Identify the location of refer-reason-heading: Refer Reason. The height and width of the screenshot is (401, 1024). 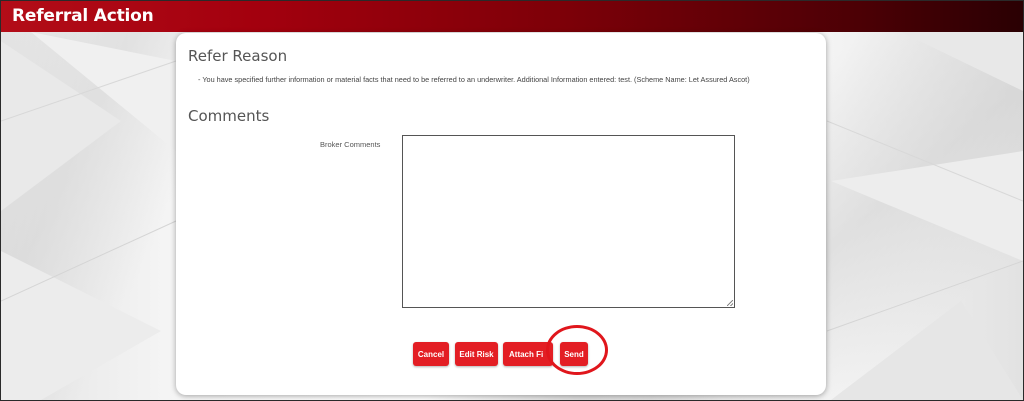
(238, 56).